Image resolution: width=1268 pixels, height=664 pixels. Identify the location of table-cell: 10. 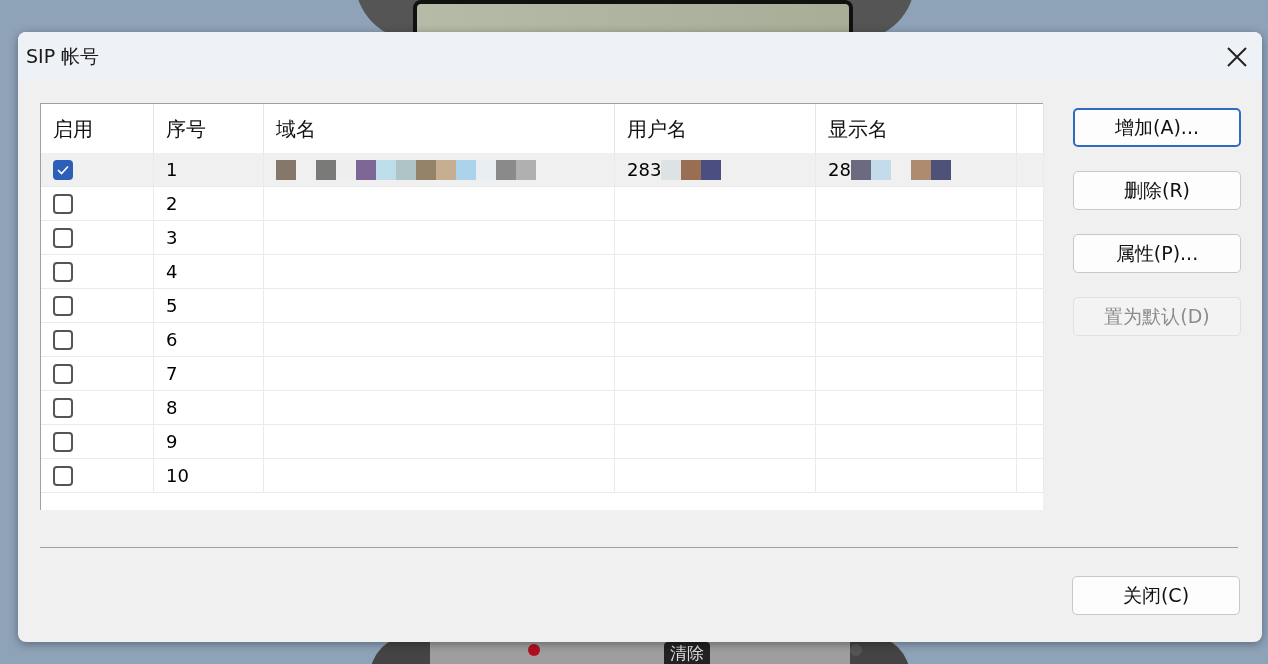
(209, 476).